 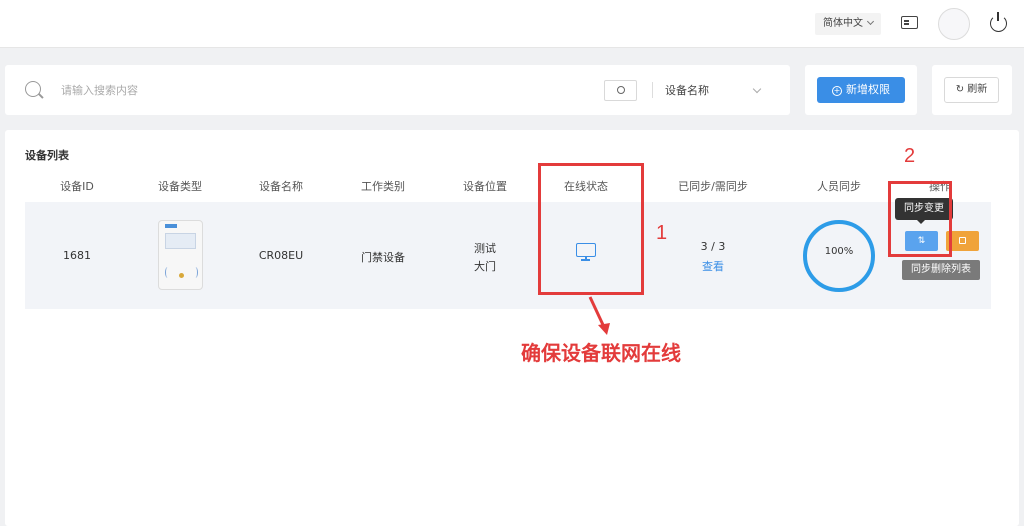 What do you see at coordinates (715, 91) in the screenshot?
I see `search-field-select: 设备名称` at bounding box center [715, 91].